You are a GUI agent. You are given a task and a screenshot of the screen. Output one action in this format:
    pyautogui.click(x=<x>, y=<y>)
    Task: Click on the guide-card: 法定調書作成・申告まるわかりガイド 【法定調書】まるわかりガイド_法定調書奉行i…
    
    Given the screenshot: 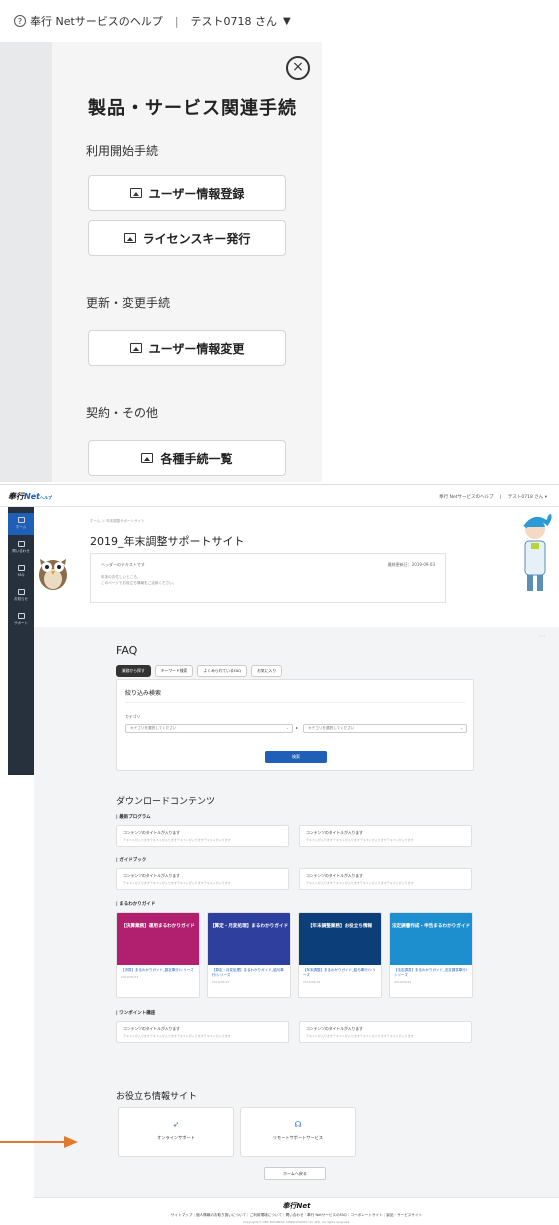 What is the action you would take?
    pyautogui.click(x=431, y=955)
    